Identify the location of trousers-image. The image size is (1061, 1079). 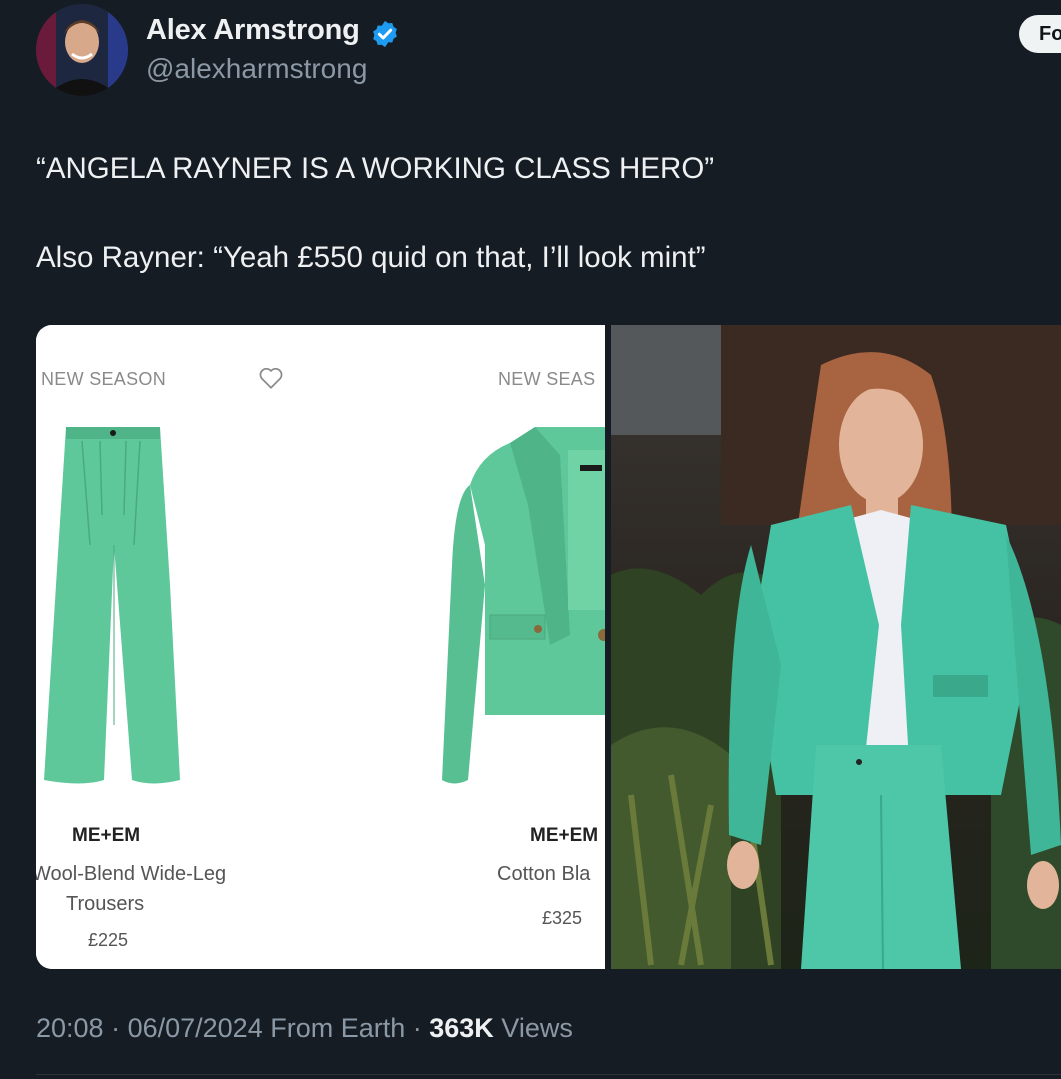
(112, 607).